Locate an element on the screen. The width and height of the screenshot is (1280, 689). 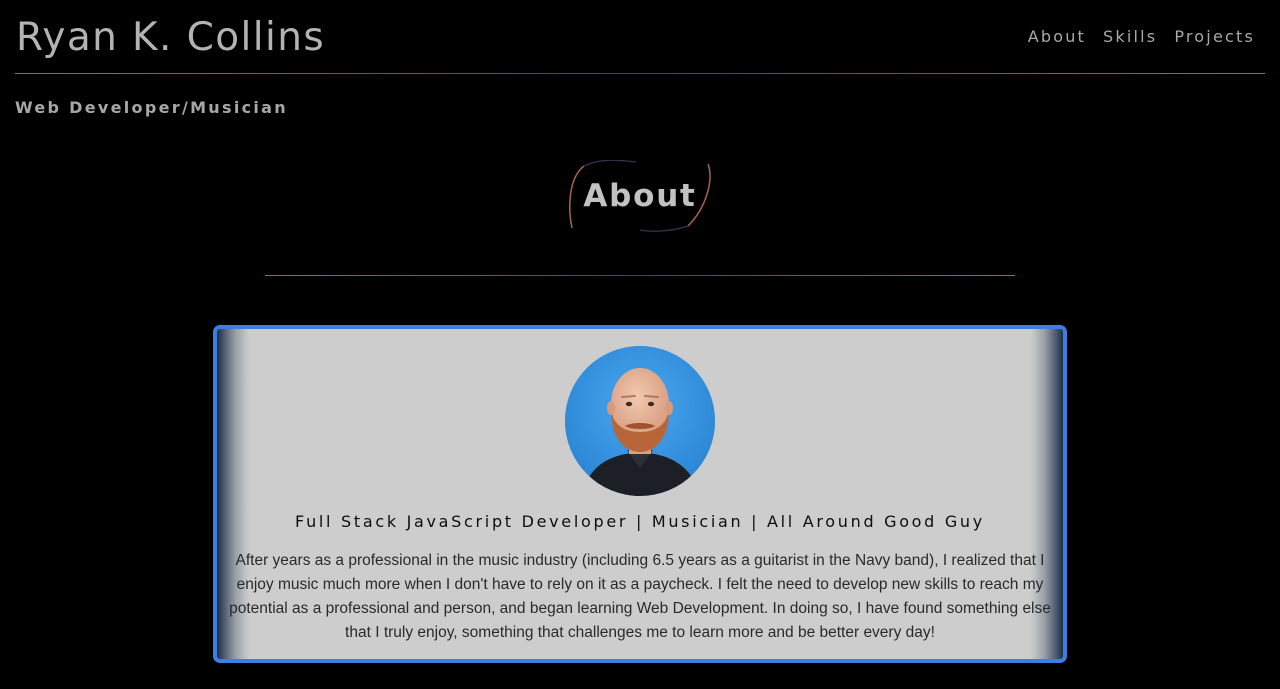
tagline: Web Developer/Musician is located at coordinates (151, 107).